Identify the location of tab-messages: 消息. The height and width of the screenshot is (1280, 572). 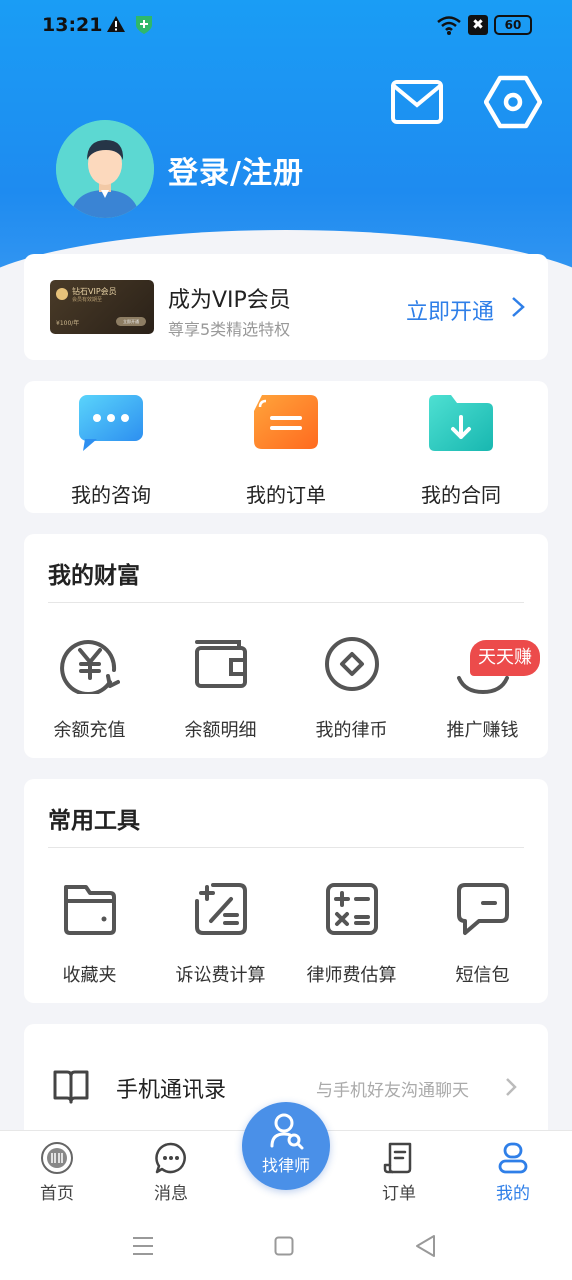
(171, 1172).